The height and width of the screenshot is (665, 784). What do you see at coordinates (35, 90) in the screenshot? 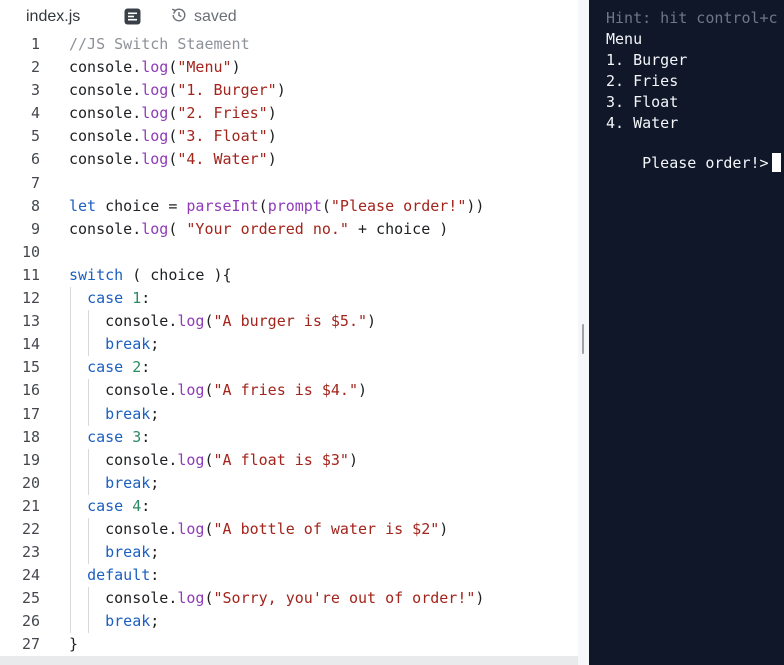
I see `line-number: 3` at bounding box center [35, 90].